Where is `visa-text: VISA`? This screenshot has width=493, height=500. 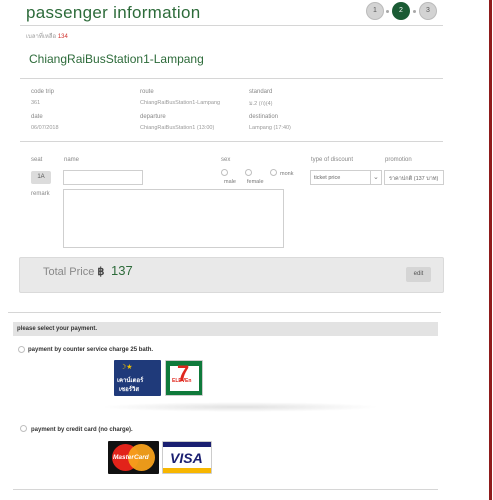 visa-text: VISA is located at coordinates (186, 458).